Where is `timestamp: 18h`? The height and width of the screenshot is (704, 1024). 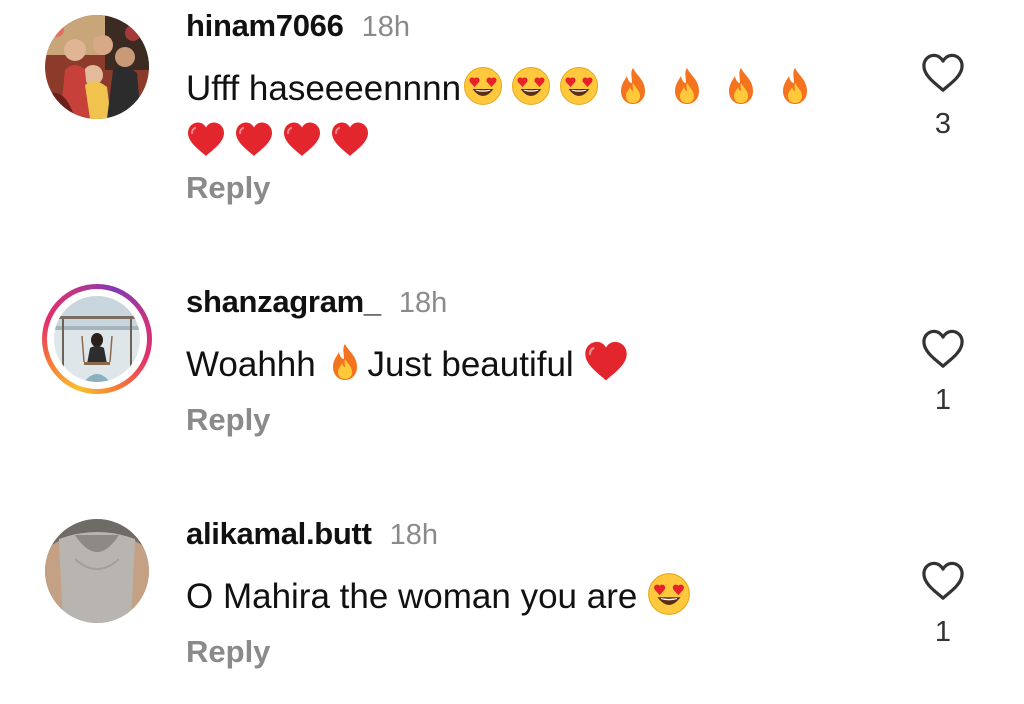
timestamp: 18h is located at coordinates (413, 535).